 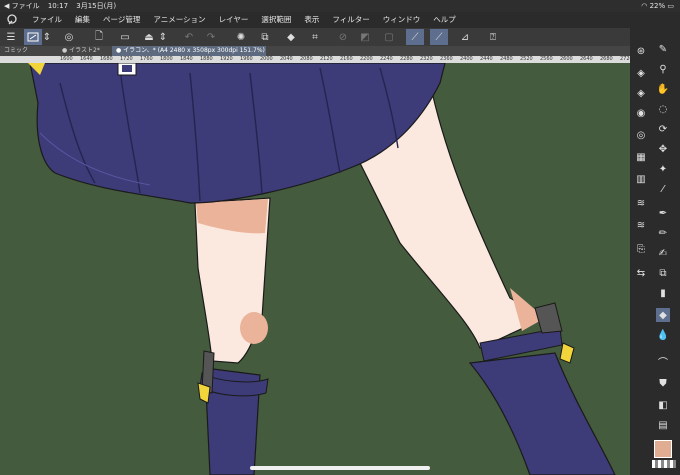 I want to click on eraser-active-icon: ◆, so click(x=663, y=315).